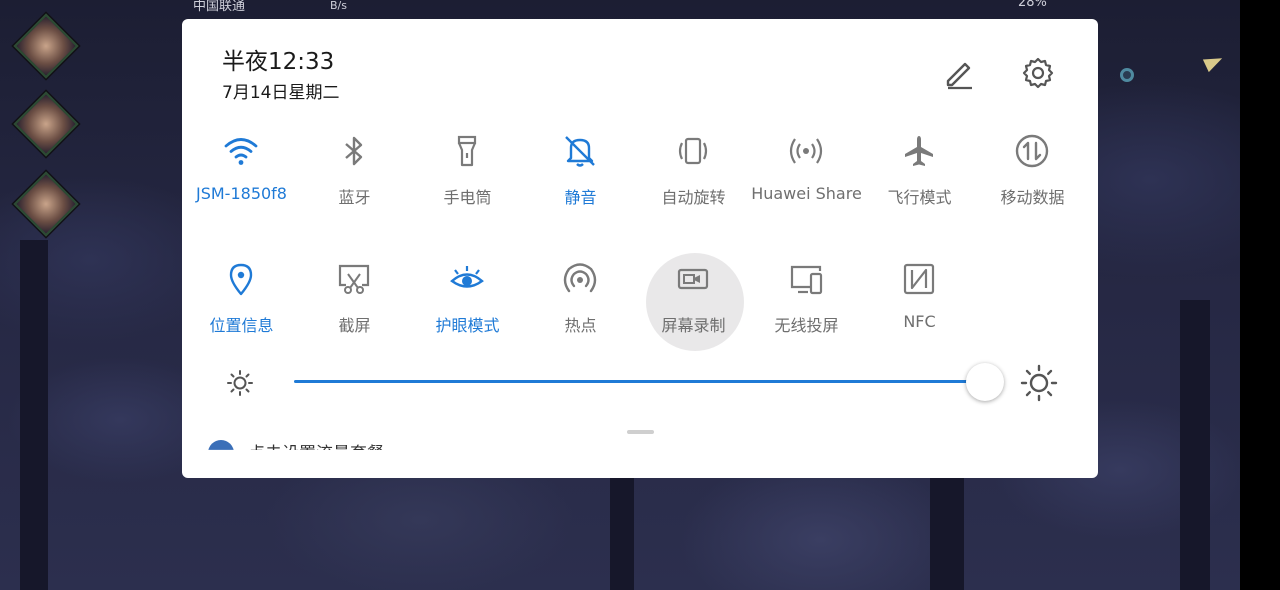  I want to click on tile-label: 飞行模式, so click(919, 197).